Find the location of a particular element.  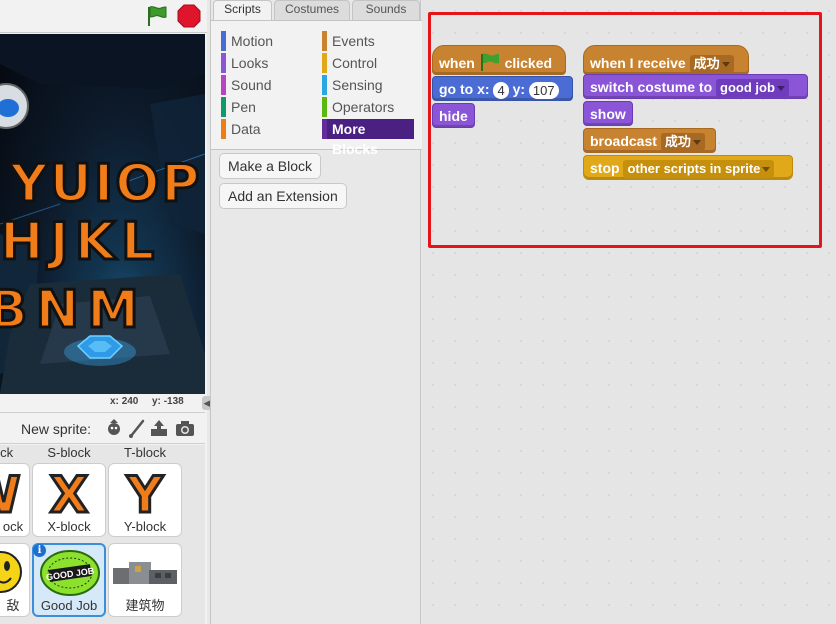

category-more-blocks: More Blocks is located at coordinates (368, 138).